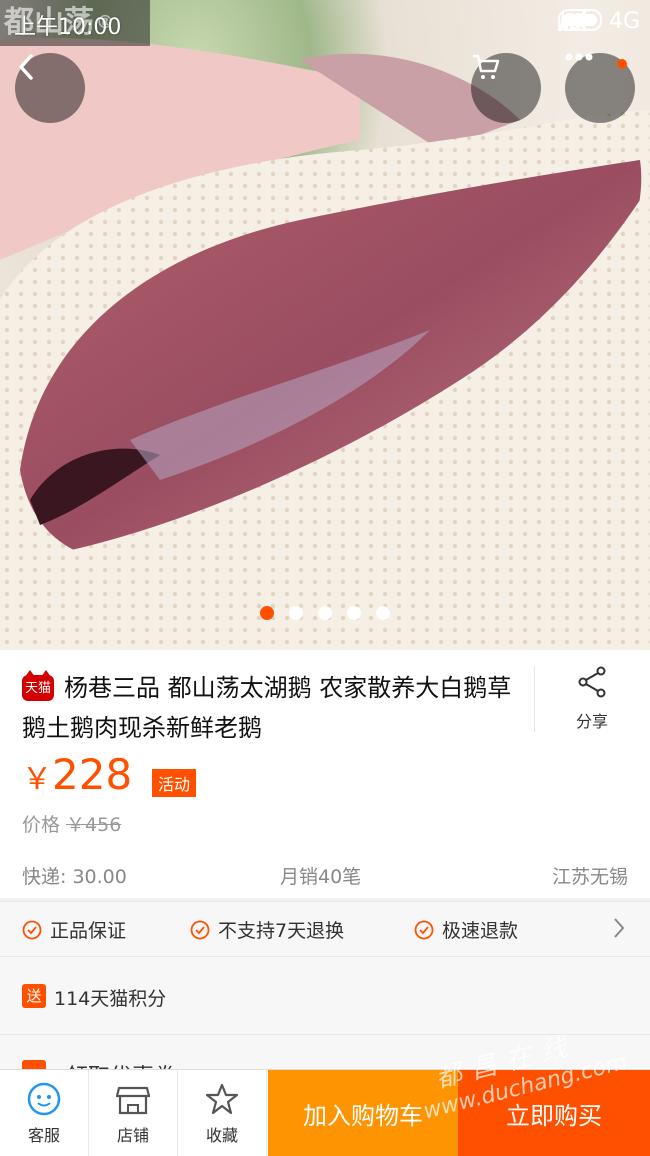  I want to click on share-button: 分享, so click(592, 699).